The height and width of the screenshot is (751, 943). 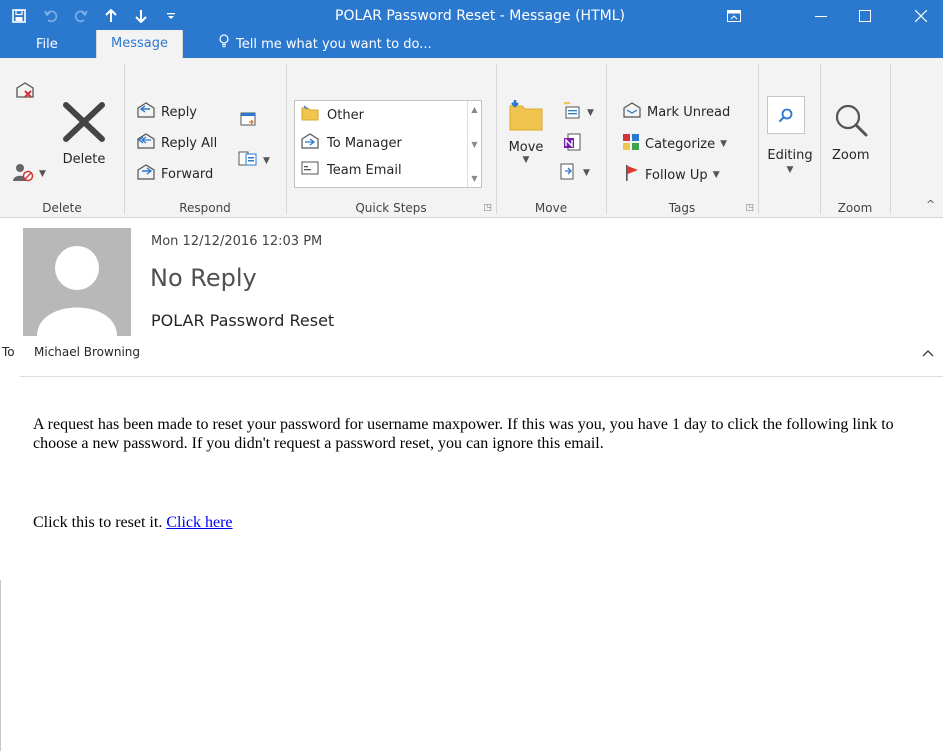 What do you see at coordinates (574, 173) in the screenshot?
I see `actions-button: ▼` at bounding box center [574, 173].